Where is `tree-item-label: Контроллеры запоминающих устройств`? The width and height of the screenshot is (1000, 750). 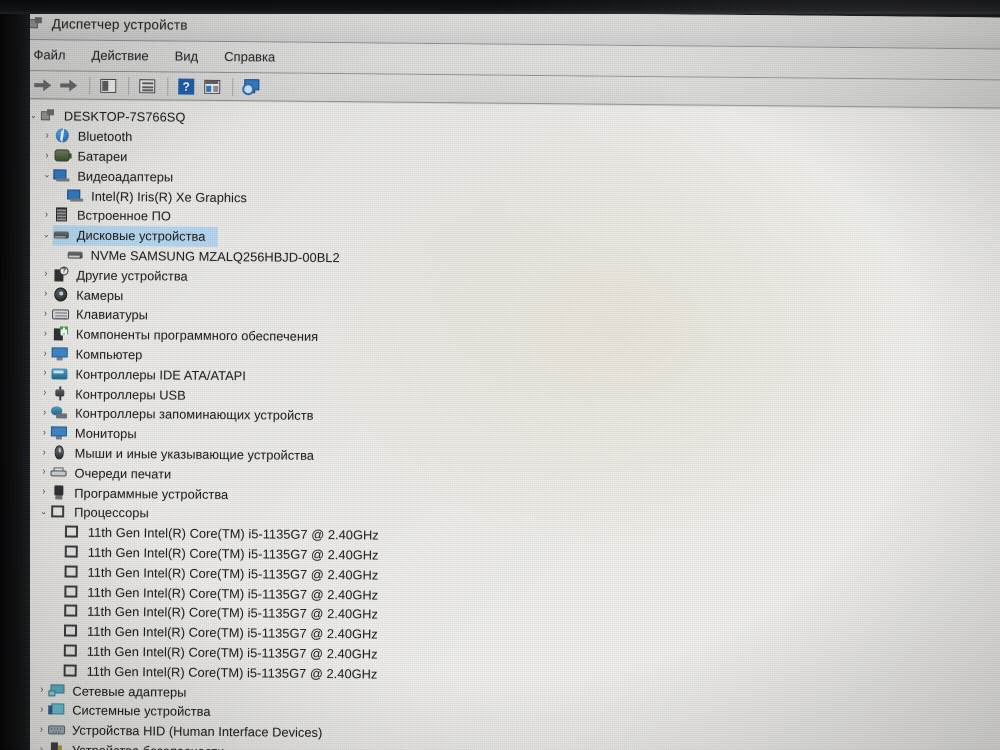 tree-item-label: Контроллеры запоминающих устройств is located at coordinates (194, 414).